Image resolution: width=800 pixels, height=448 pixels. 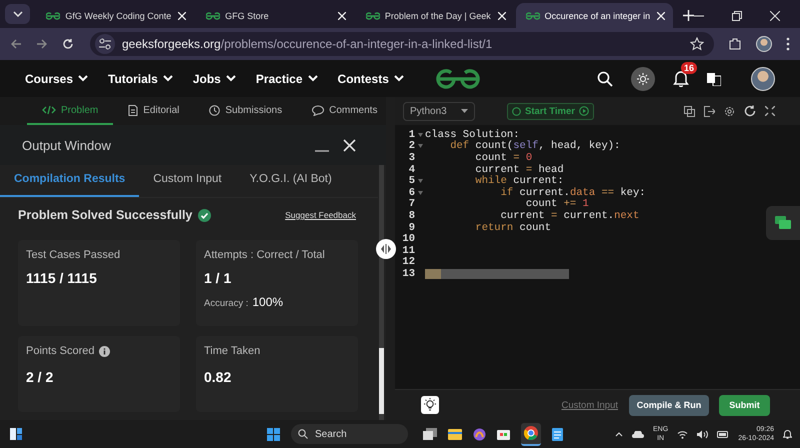 What do you see at coordinates (115, 15) in the screenshot?
I see `browser-tab: GfG Weekly Coding Conte` at bounding box center [115, 15].